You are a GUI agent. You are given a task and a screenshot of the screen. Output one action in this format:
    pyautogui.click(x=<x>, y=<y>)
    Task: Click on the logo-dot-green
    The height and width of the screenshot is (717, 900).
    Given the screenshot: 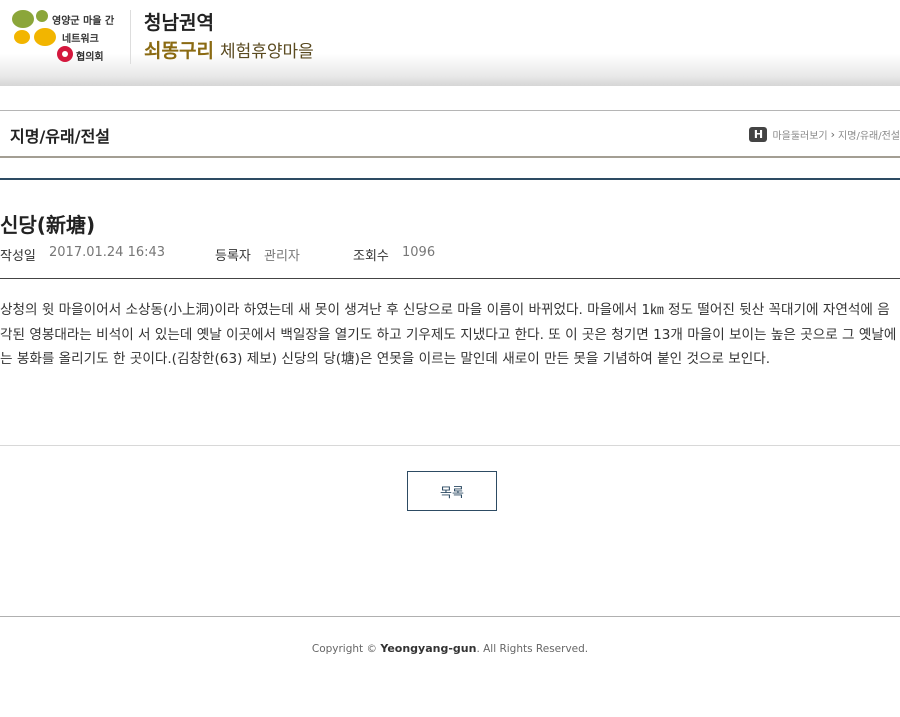 What is the action you would take?
    pyautogui.click(x=23, y=19)
    